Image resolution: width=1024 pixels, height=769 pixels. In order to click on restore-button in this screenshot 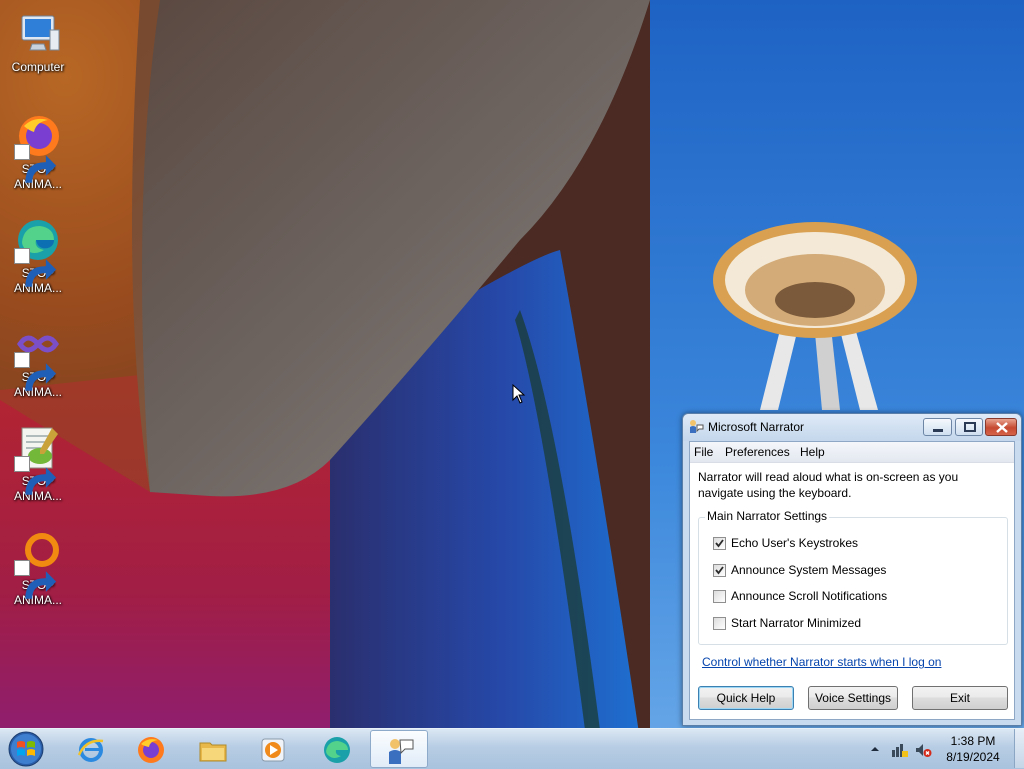, I will do `click(969, 427)`.